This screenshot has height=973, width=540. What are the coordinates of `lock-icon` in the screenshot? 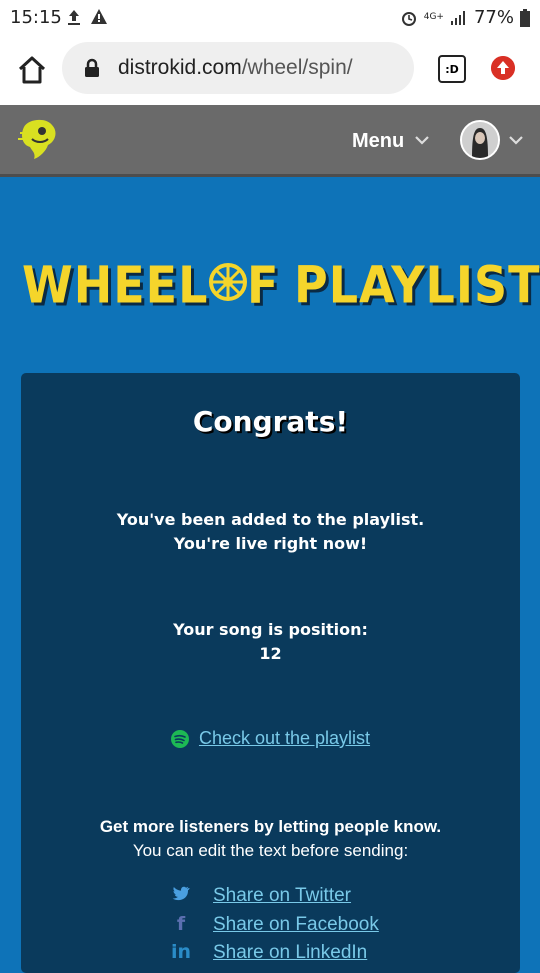 It's located at (92, 67).